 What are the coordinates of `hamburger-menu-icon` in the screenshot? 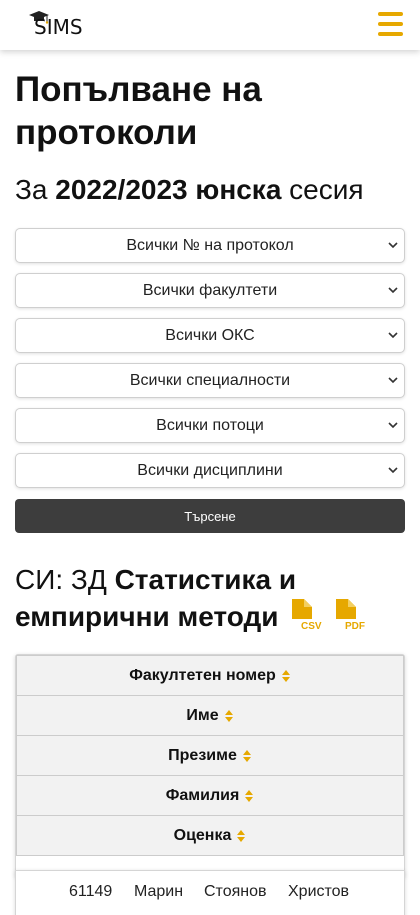 It's located at (391, 24).